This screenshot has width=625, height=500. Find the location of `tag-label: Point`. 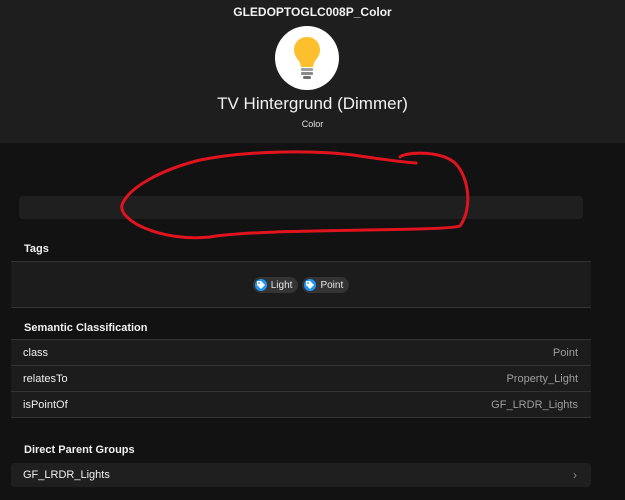

tag-label: Point is located at coordinates (332, 285).